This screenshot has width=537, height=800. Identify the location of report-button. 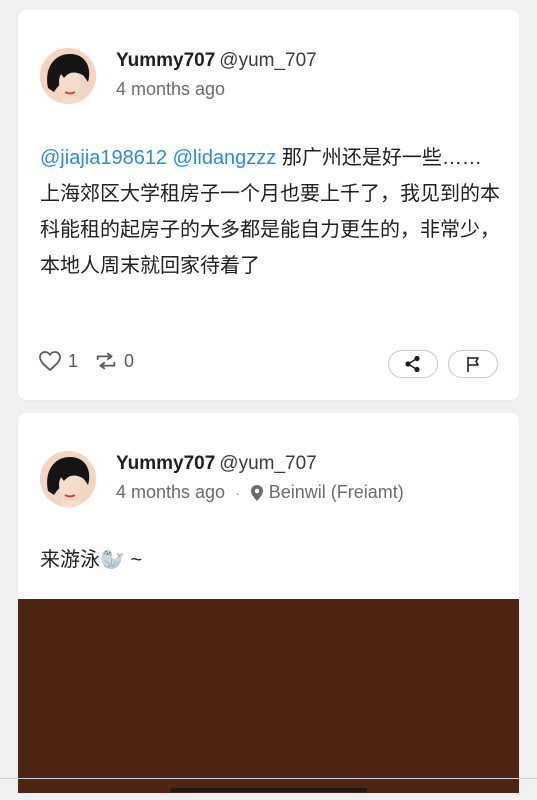
(473, 364).